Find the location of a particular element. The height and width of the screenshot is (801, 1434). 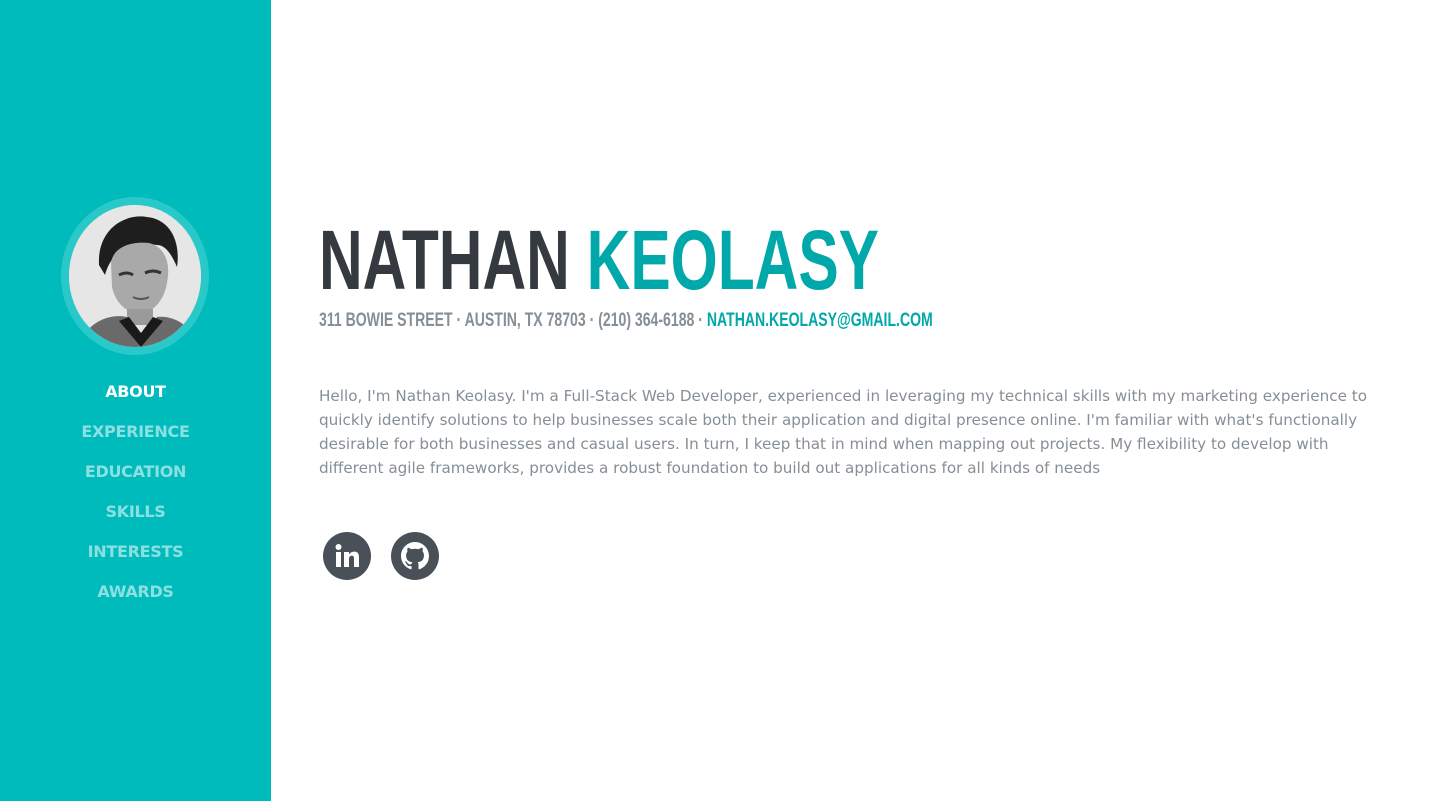

avatar-photo is located at coordinates (135, 276).